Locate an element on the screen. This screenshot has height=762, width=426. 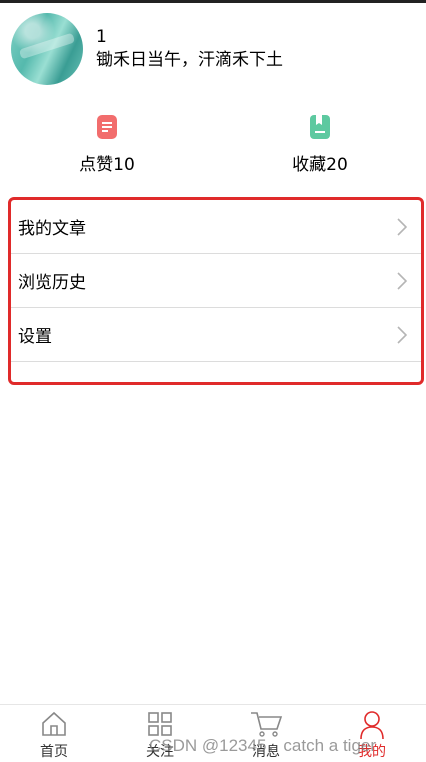
likes-label: 点赞10 is located at coordinates (107, 165).